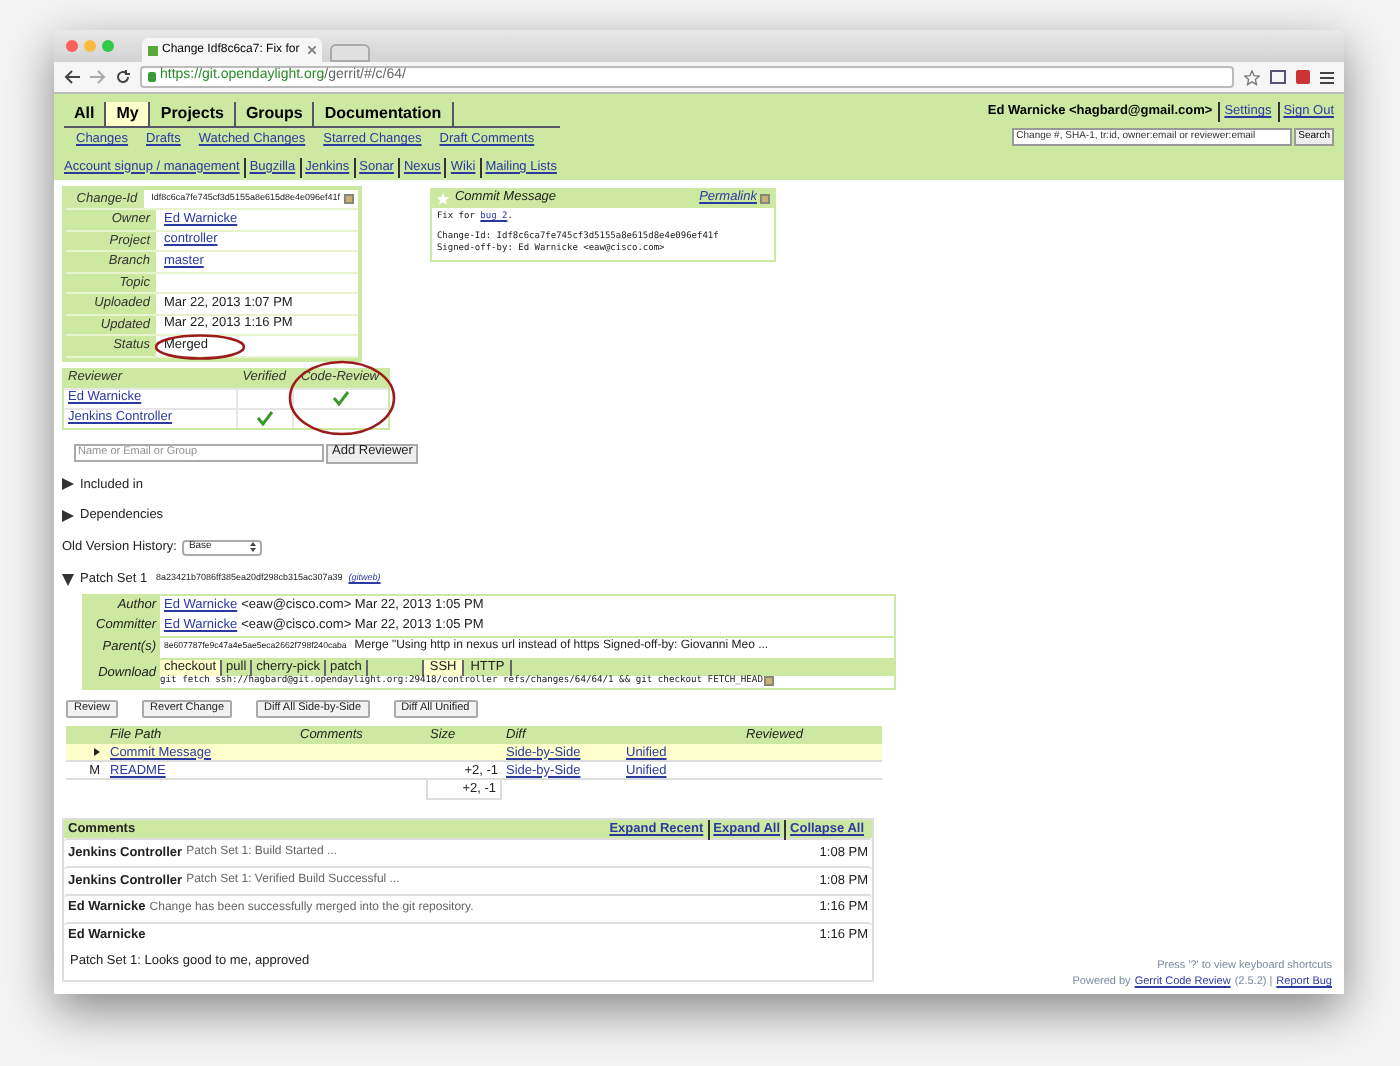 Image resolution: width=1400 pixels, height=1066 pixels. What do you see at coordinates (312, 50) in the screenshot?
I see `close-tab-icon` at bounding box center [312, 50].